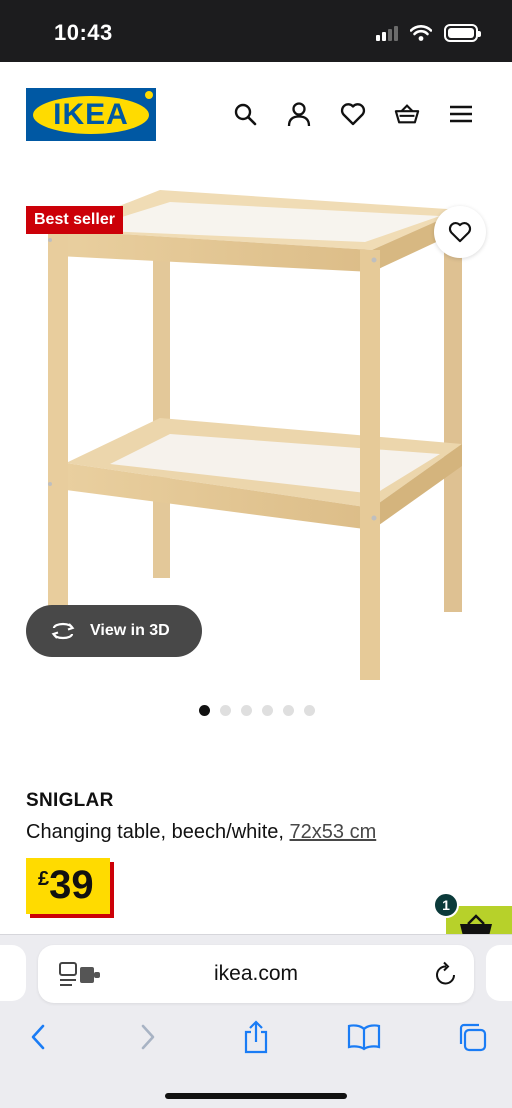 This screenshot has width=512, height=1108. Describe the element at coordinates (256, 31) in the screenshot. I see `status-bar: 10:43` at that location.